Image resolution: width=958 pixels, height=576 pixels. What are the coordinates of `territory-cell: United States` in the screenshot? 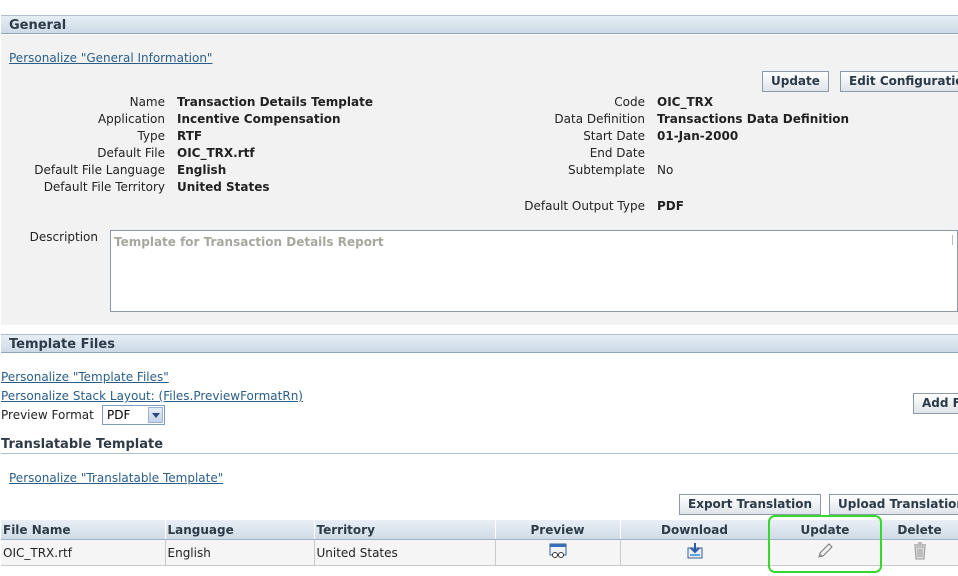 It's located at (405, 552).